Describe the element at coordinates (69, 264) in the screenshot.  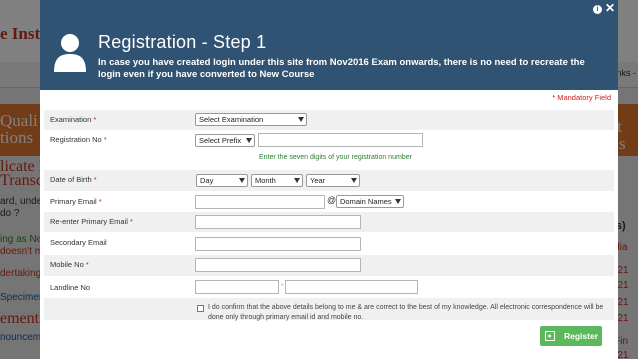
I see `mobile-label: Mobile No *` at that location.